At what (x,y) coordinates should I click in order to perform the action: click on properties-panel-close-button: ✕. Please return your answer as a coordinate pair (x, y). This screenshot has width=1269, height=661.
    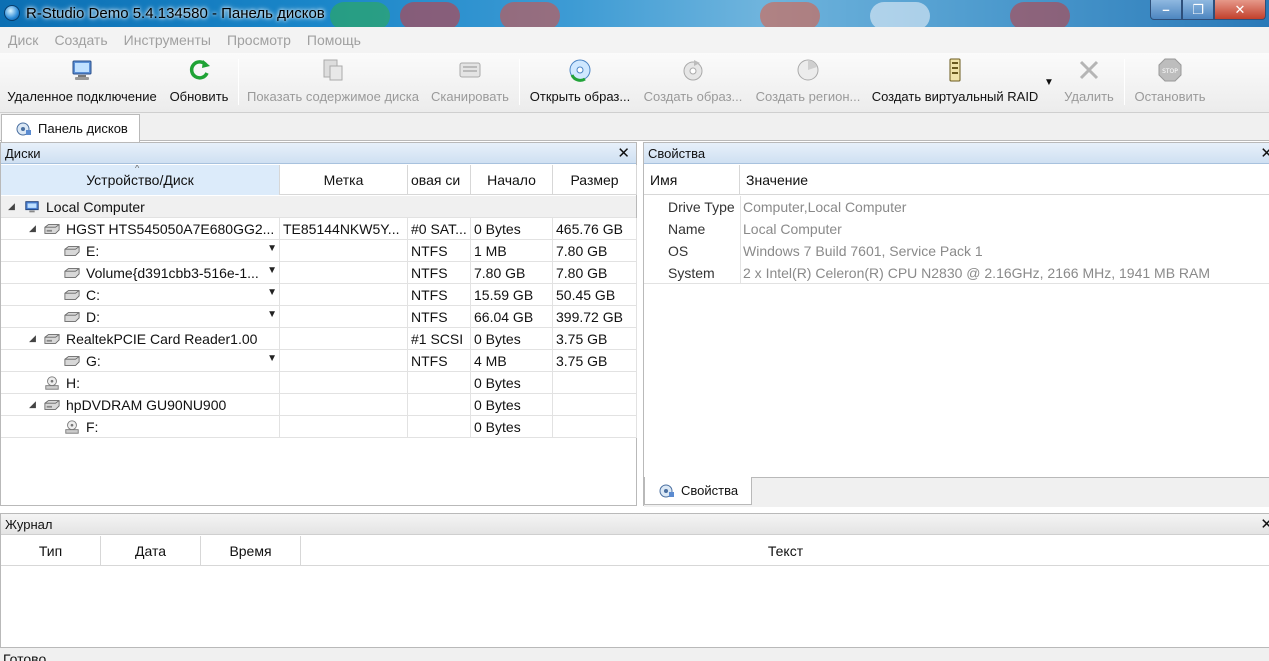
    Looking at the image, I should click on (1264, 153).